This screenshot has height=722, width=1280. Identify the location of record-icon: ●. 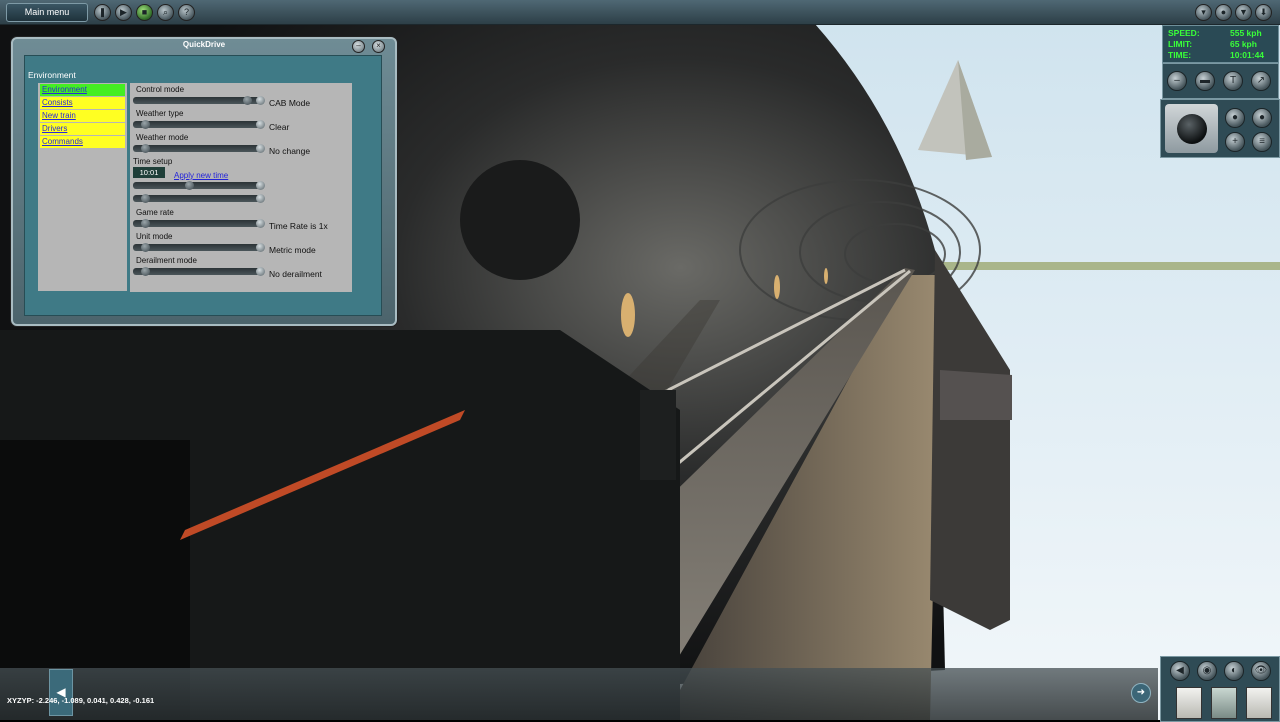
(1223, 12).